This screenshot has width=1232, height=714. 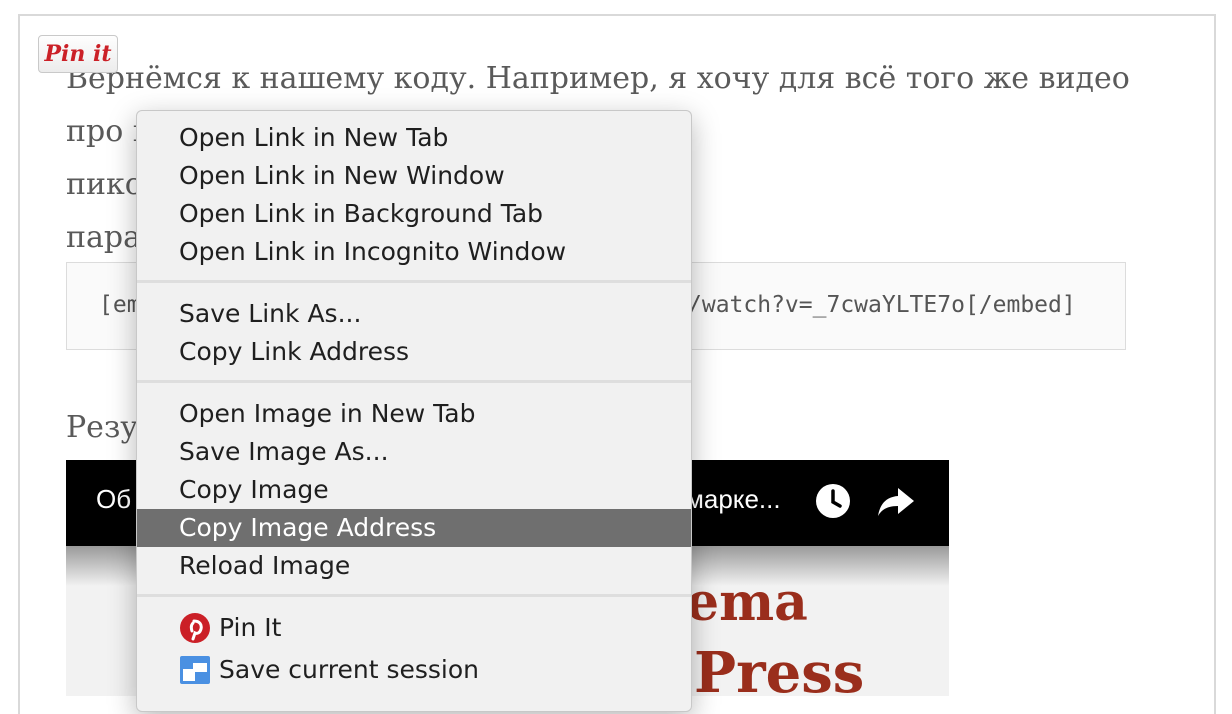 What do you see at coordinates (414, 566) in the screenshot?
I see `menu-item-reload-image: Reload Image` at bounding box center [414, 566].